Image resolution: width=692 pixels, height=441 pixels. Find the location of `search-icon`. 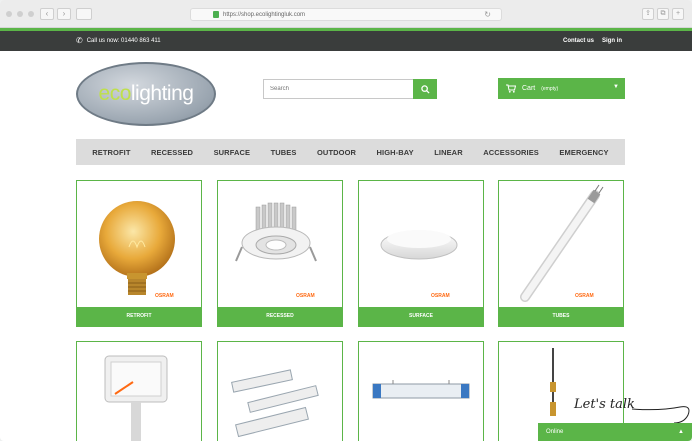

search-icon is located at coordinates (425, 89).